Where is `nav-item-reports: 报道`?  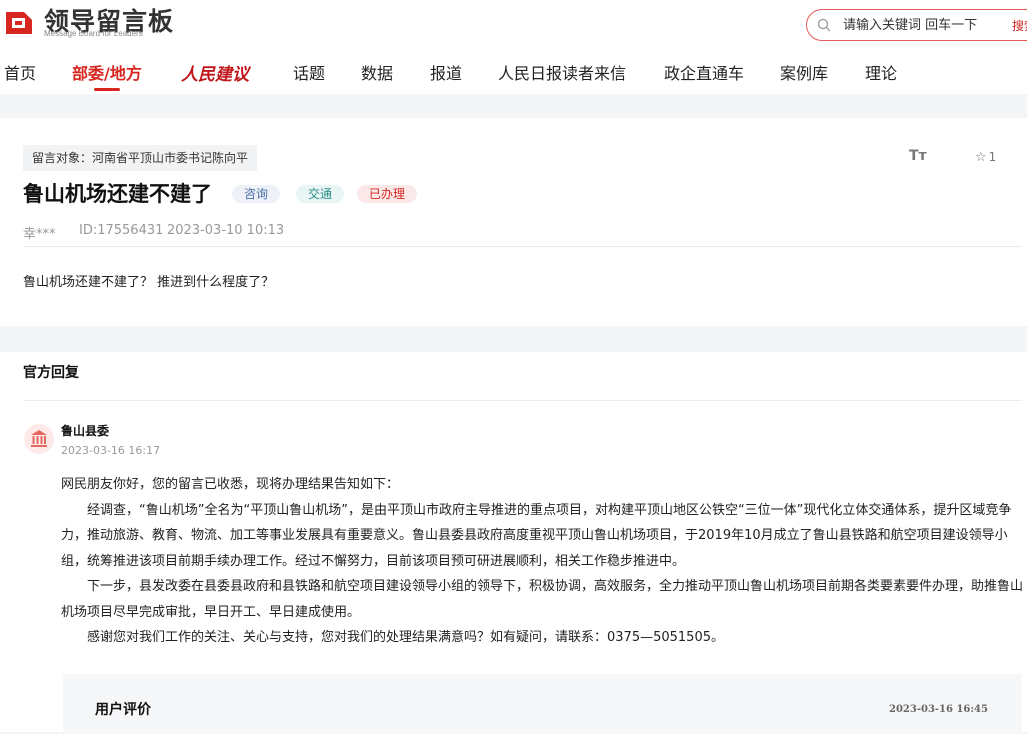 nav-item-reports: 报道 is located at coordinates (446, 72).